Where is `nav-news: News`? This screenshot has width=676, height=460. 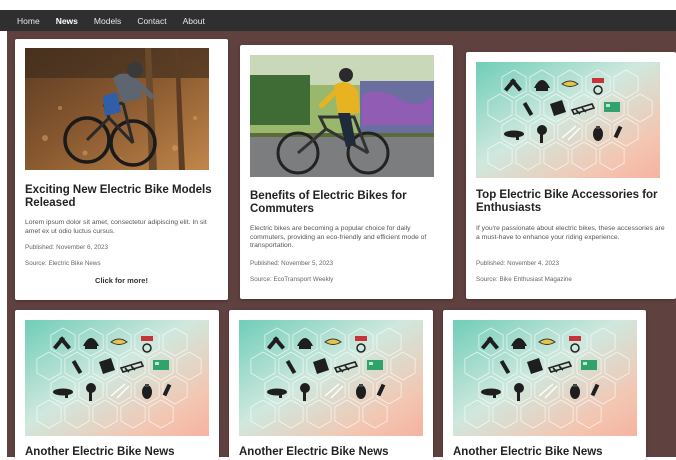 nav-news: News is located at coordinates (67, 21).